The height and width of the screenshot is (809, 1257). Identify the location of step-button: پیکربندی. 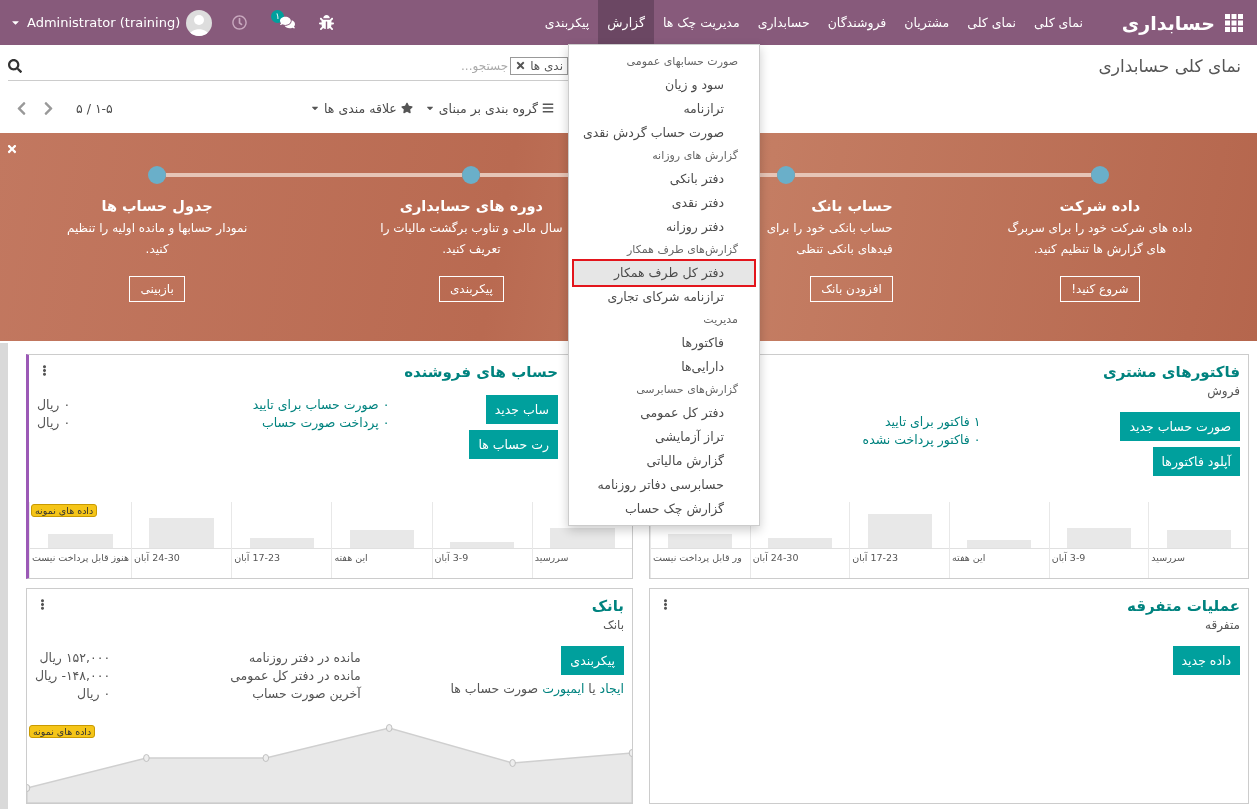
(471, 289).